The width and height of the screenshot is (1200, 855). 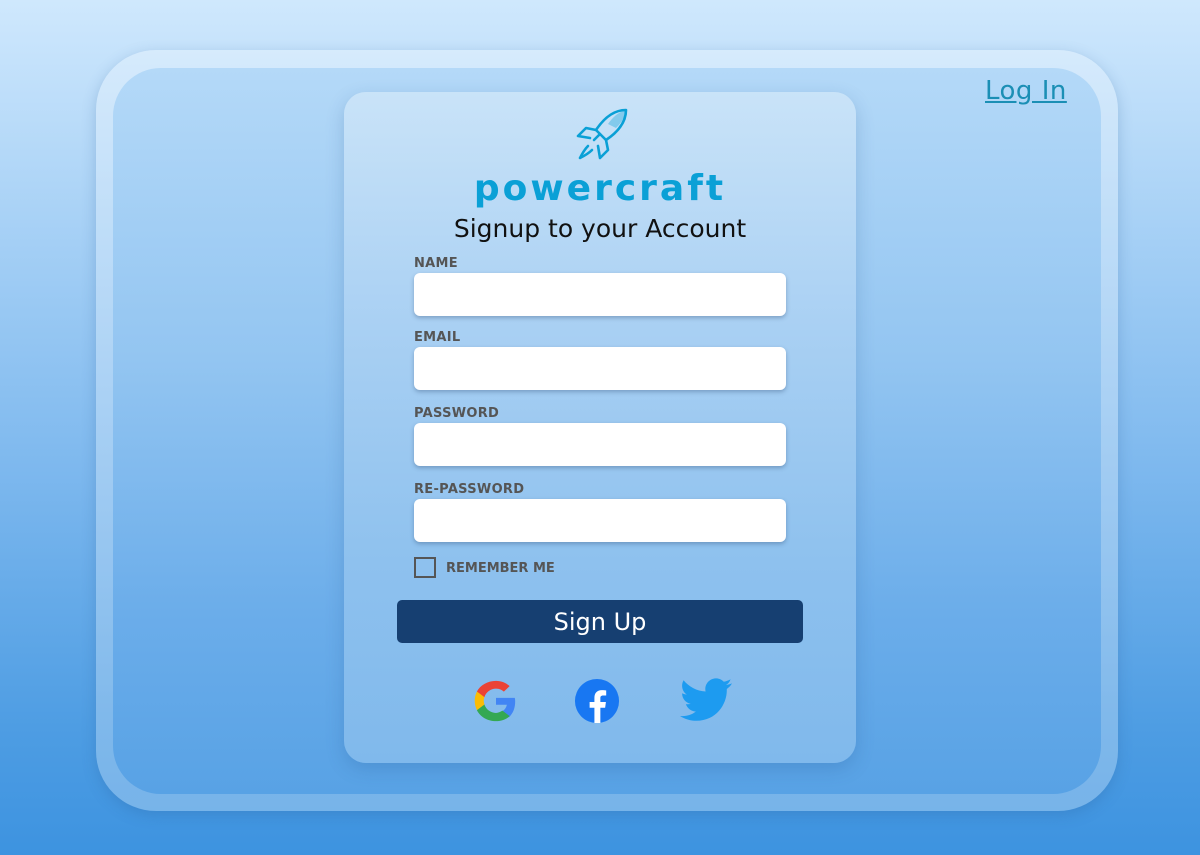 I want to click on brand-name: powercraft, so click(x=600, y=188).